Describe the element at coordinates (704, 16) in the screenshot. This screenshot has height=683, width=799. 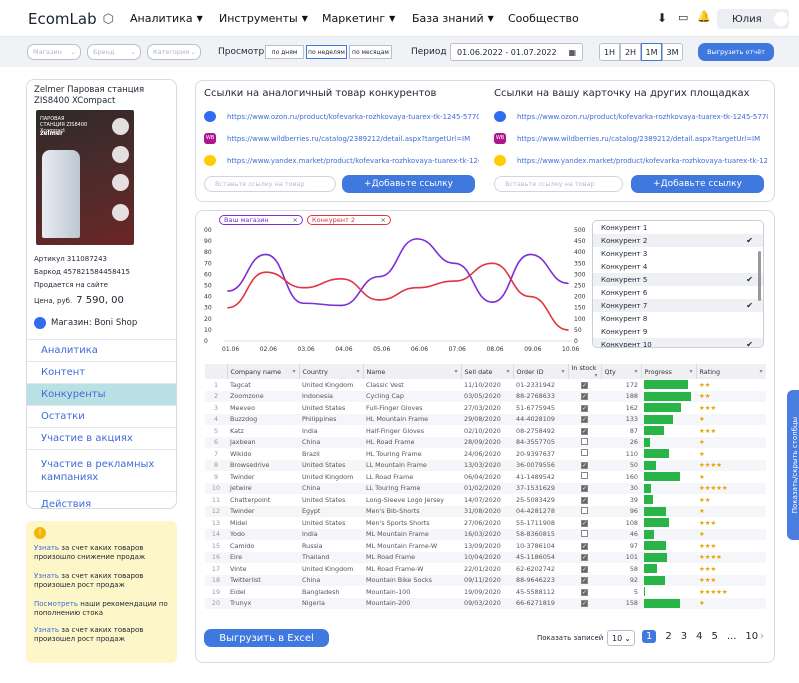
I see `bell-icon: 🔔` at that location.